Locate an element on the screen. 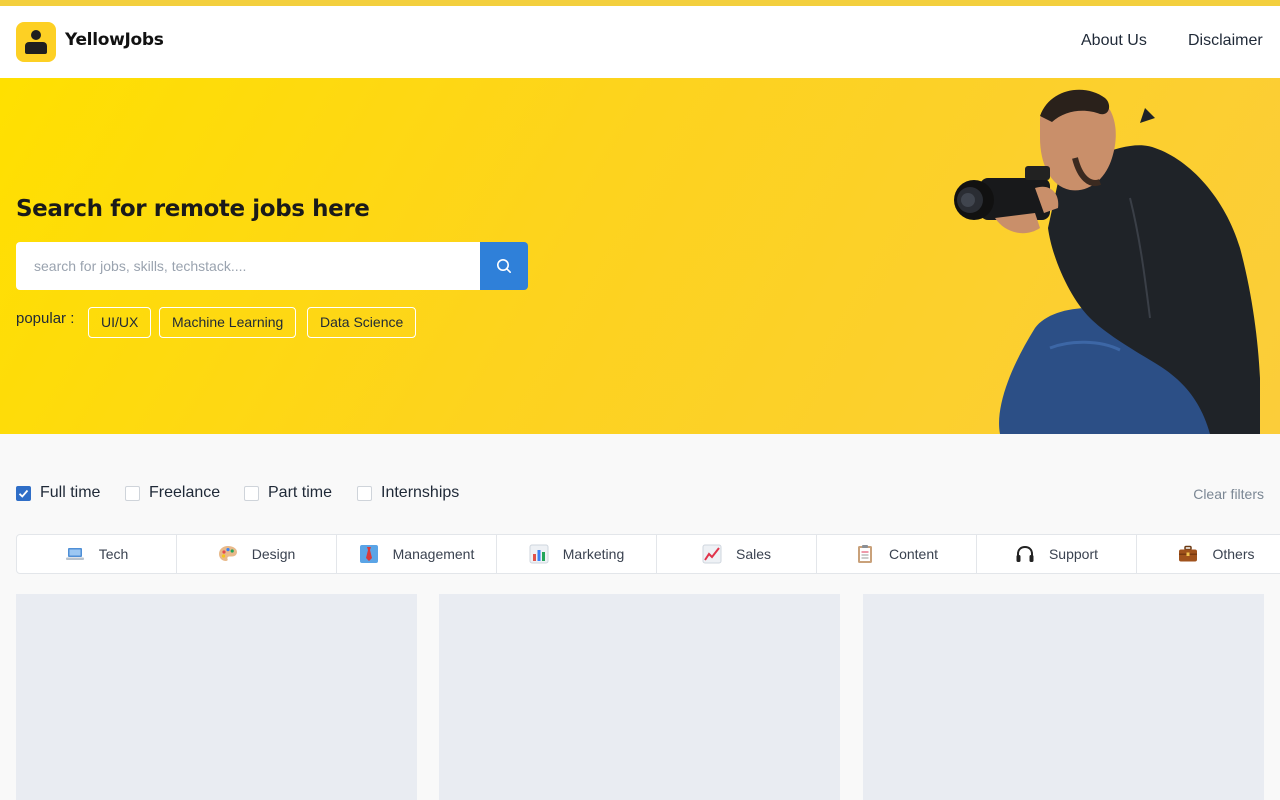 This screenshot has height=800, width=1280. filter-freelance: Freelance is located at coordinates (172, 493).